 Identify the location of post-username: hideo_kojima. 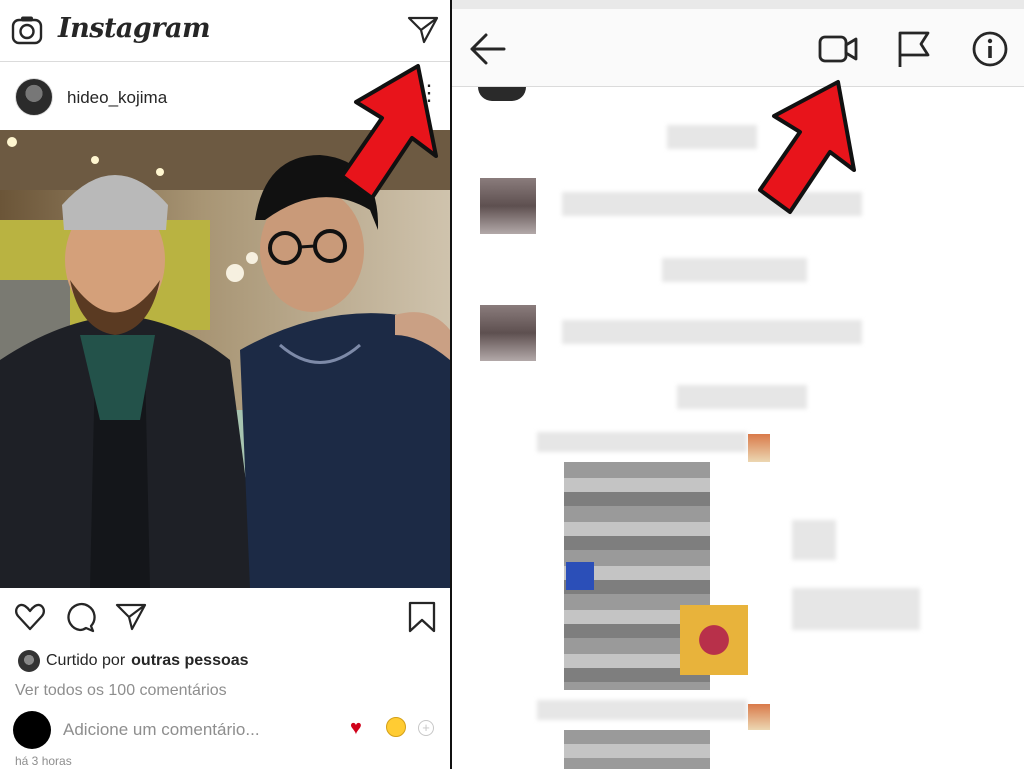
(117, 98).